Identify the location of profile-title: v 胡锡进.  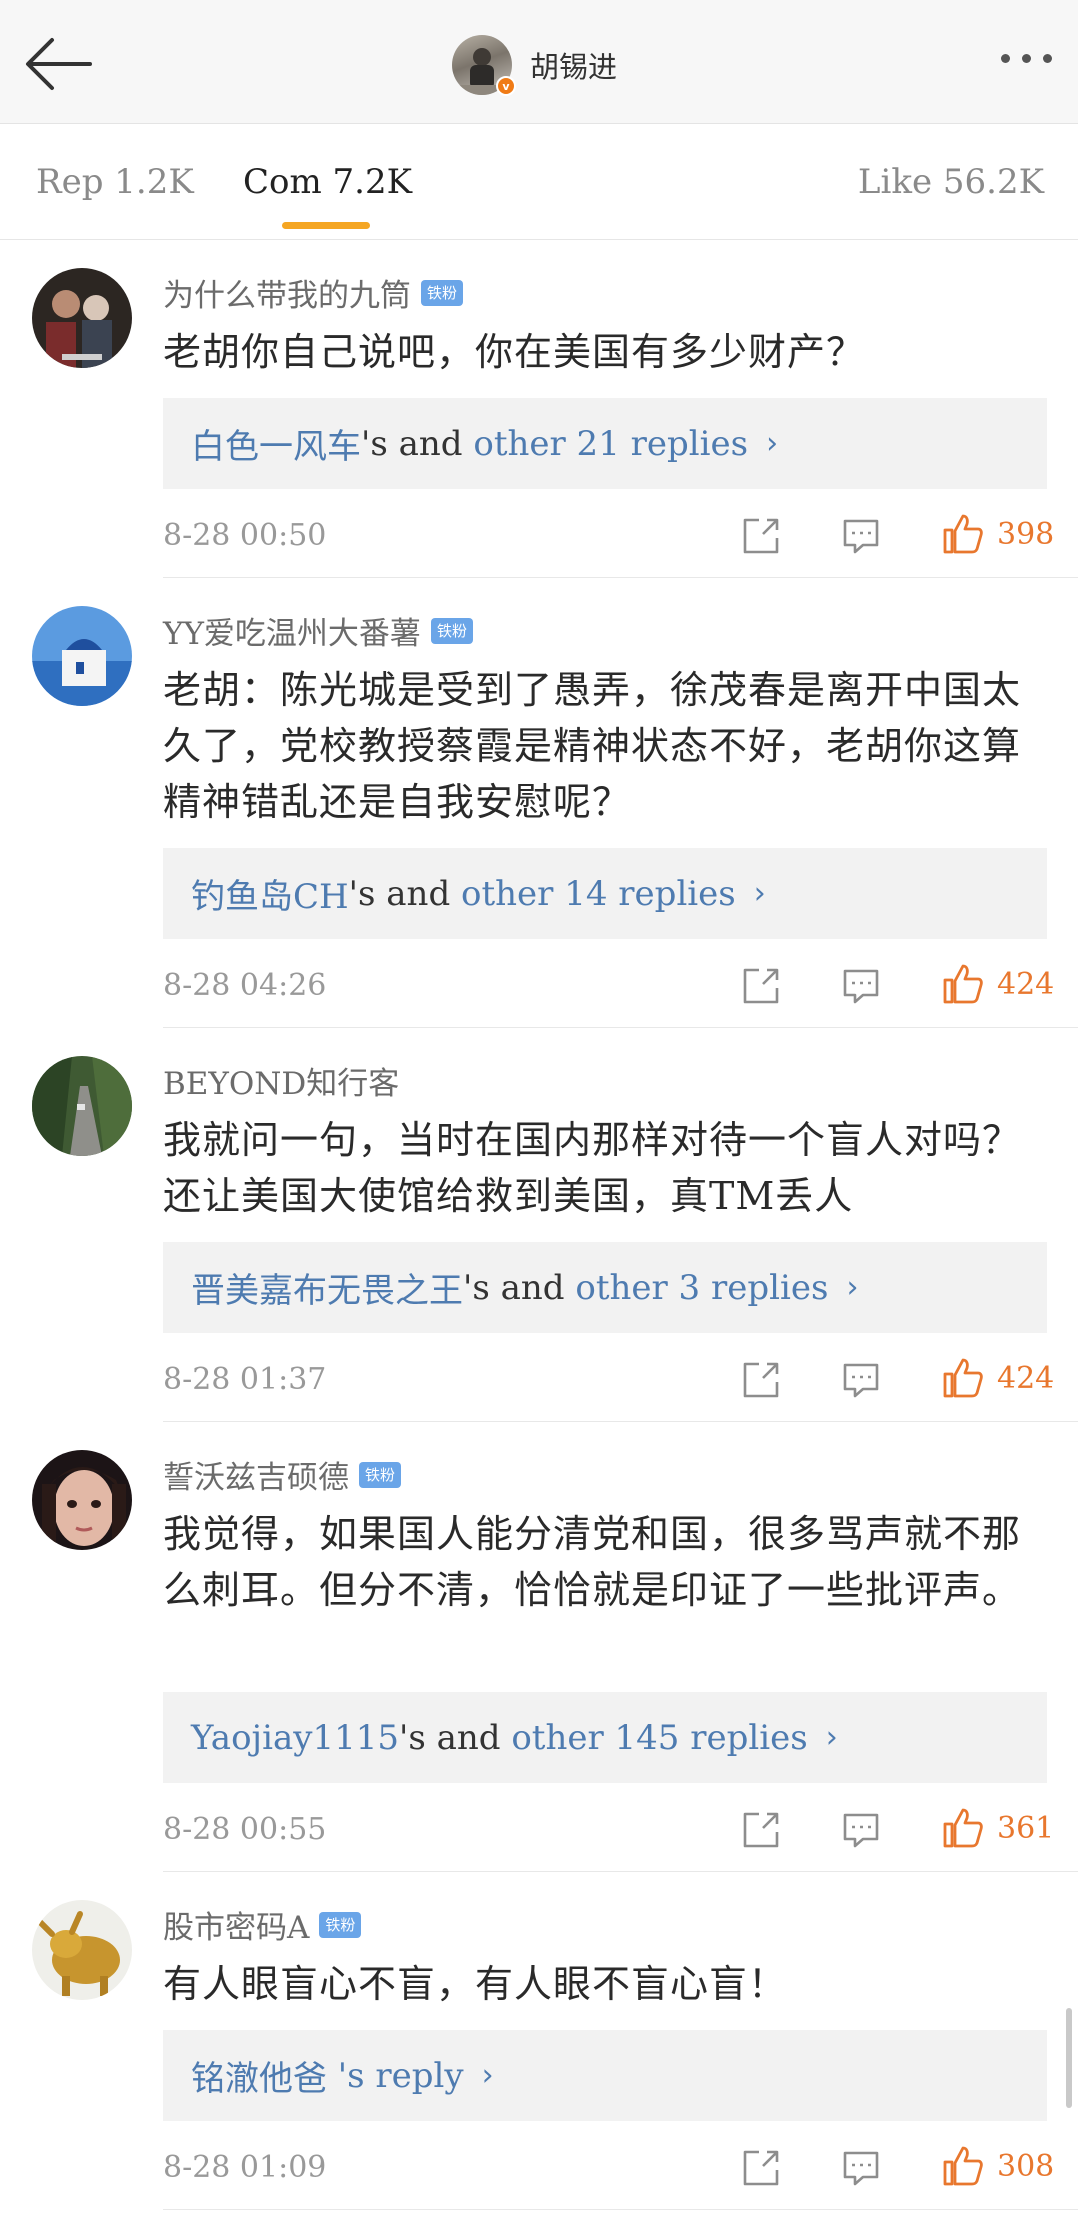
(534, 65).